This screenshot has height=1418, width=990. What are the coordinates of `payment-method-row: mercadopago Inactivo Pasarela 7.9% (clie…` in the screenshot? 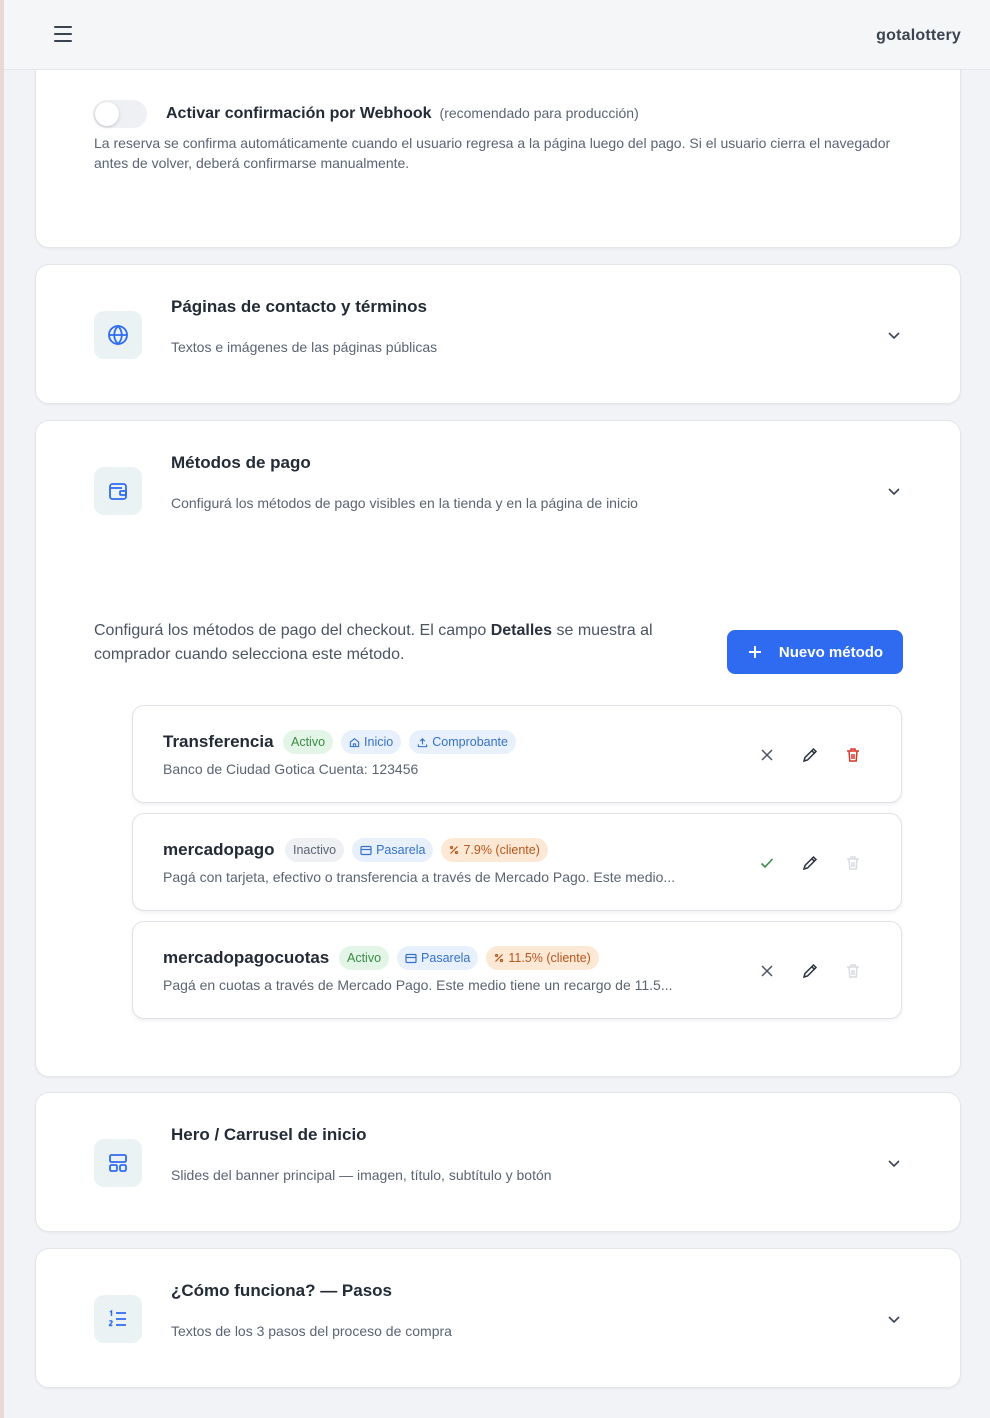 It's located at (517, 862).